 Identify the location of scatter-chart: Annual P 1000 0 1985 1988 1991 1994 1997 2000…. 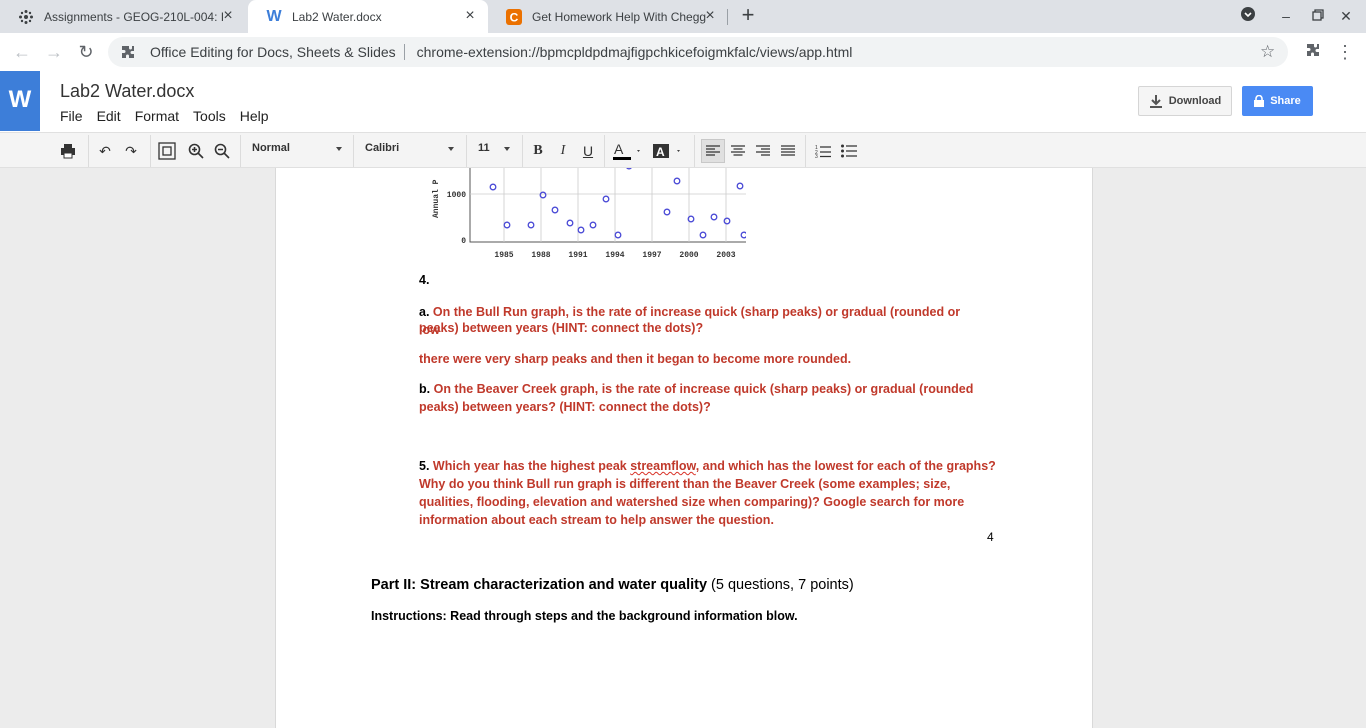
(589, 214).